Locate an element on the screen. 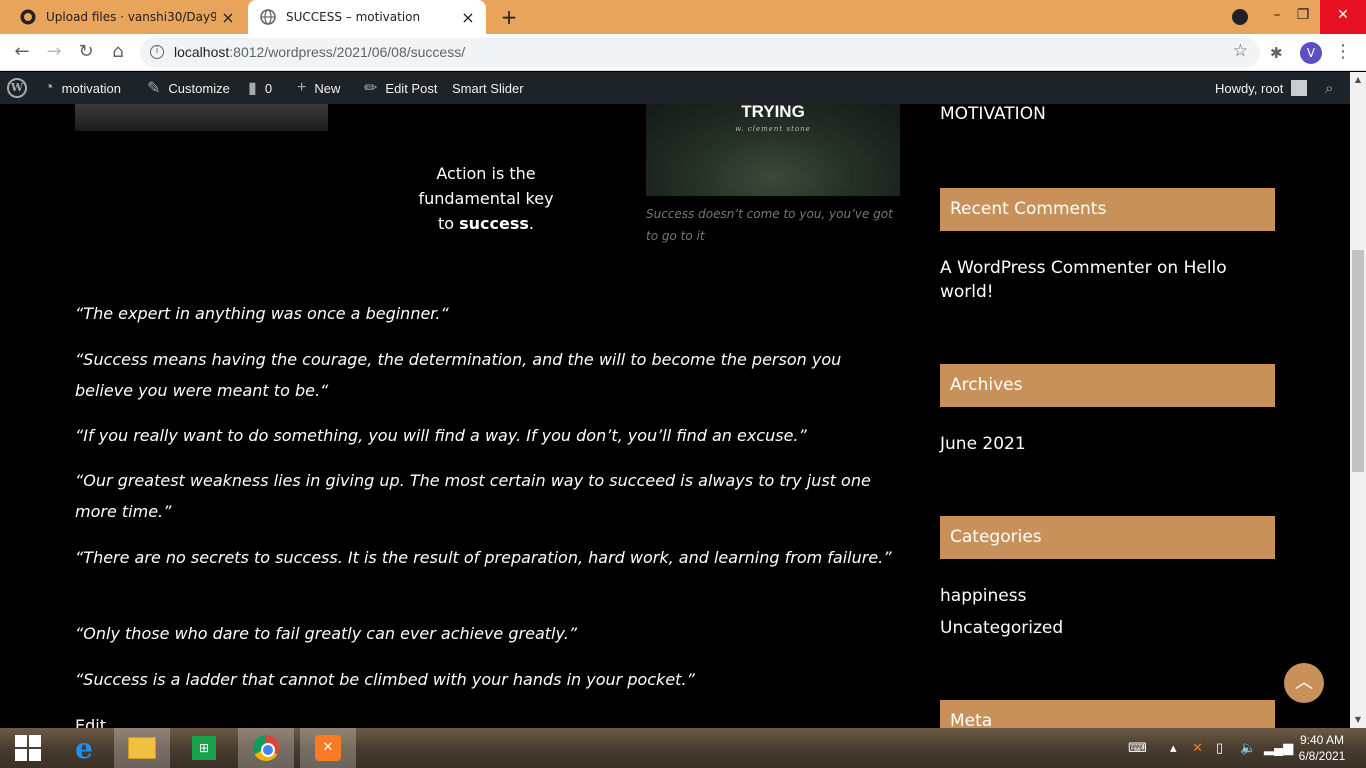 Image resolution: width=1366 pixels, height=768 pixels. post-image-left is located at coordinates (201, 117).